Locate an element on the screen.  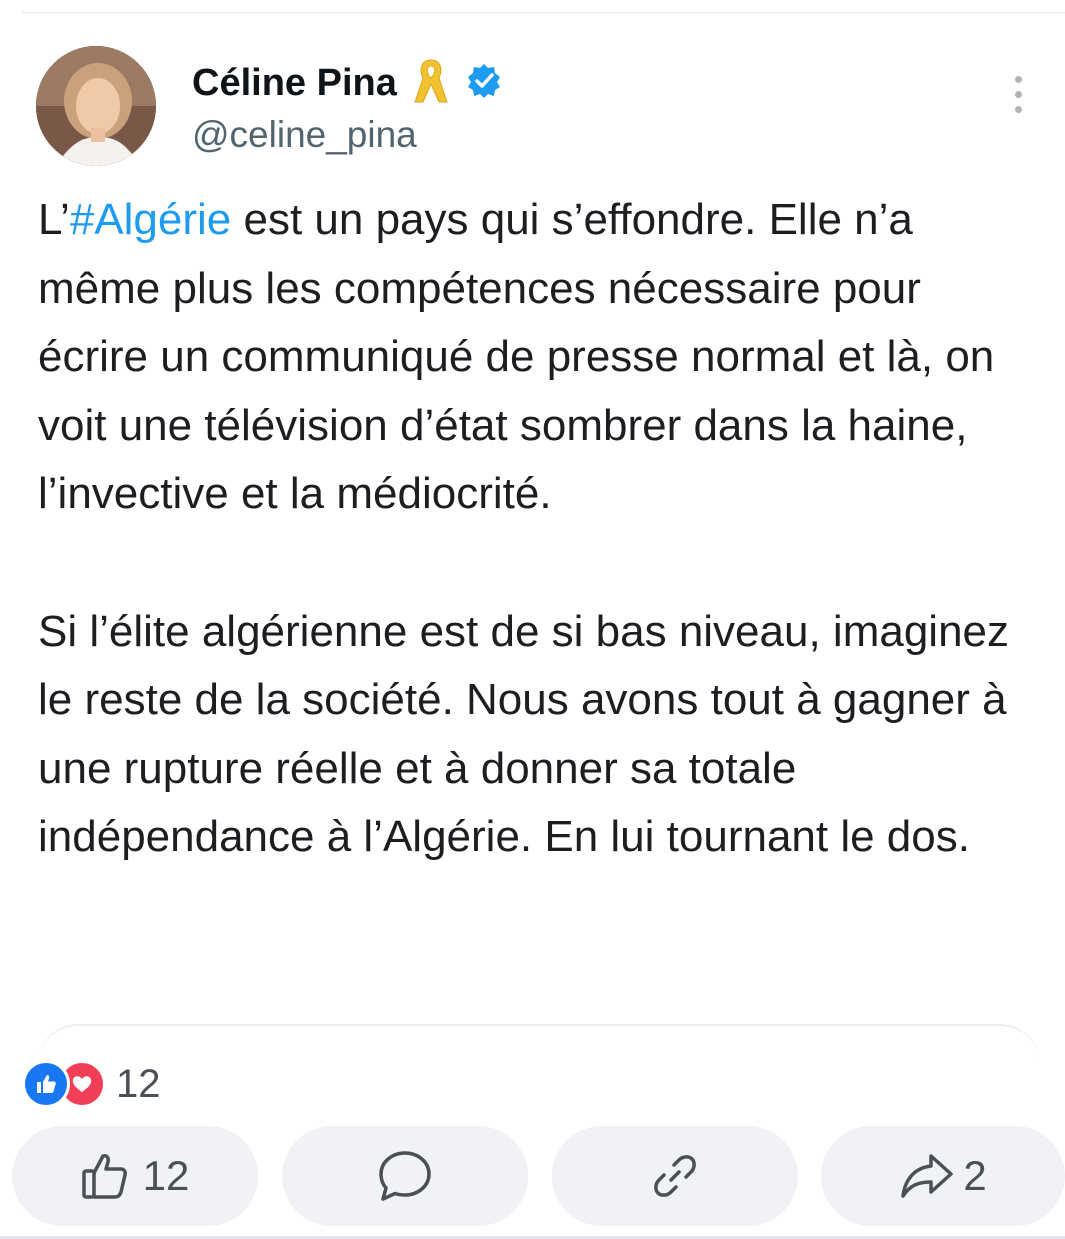
reaction-summary: 12 is located at coordinates (91, 1084).